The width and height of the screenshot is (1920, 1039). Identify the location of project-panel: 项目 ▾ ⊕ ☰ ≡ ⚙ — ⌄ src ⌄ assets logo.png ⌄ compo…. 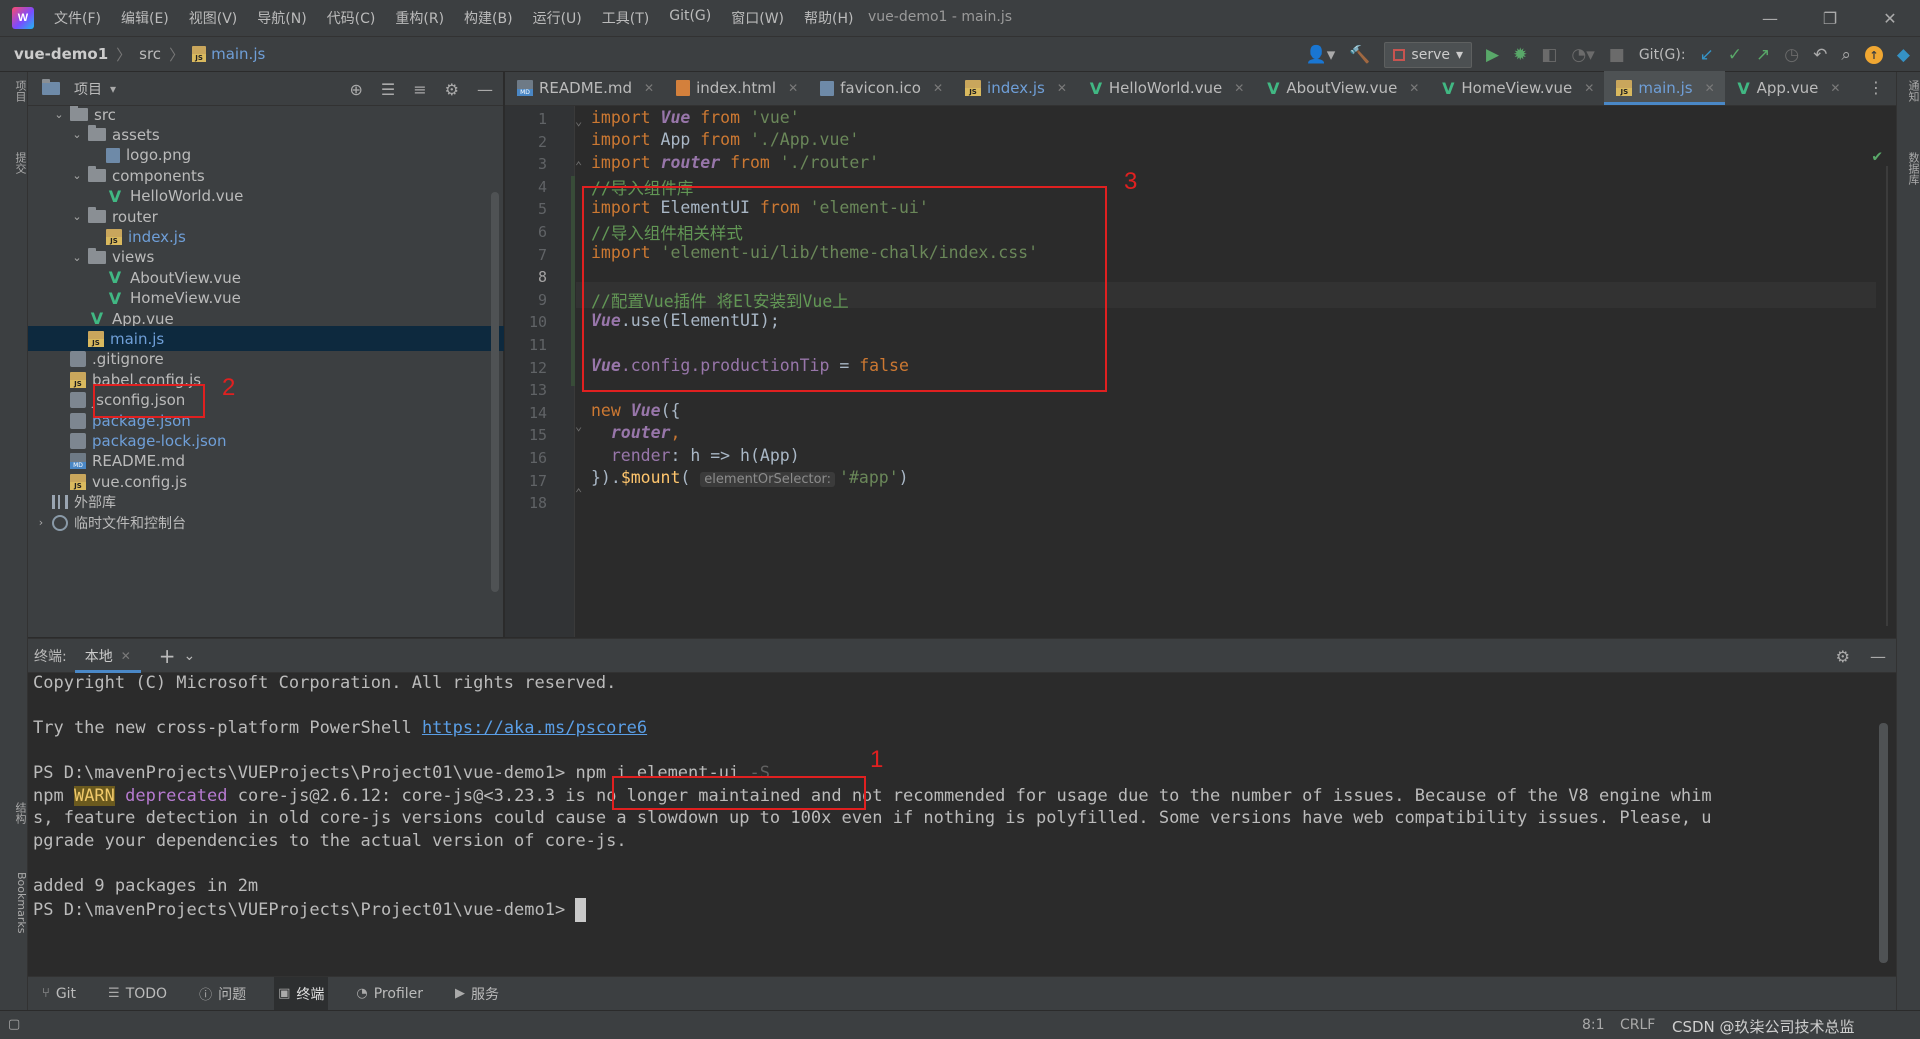
(266, 354).